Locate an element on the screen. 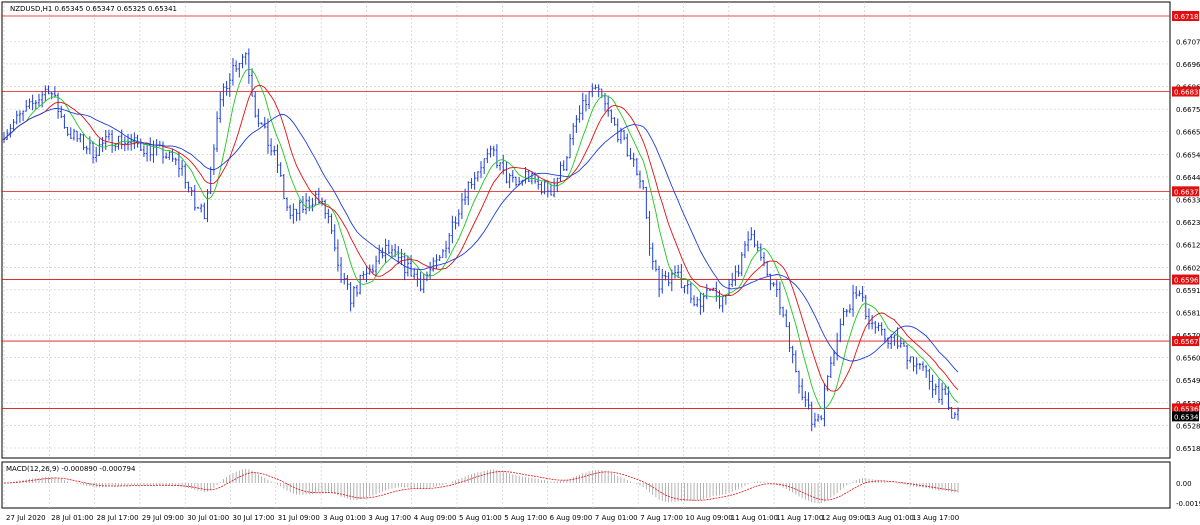  level-tag-label: 0.66373 is located at coordinates (1187, 192).